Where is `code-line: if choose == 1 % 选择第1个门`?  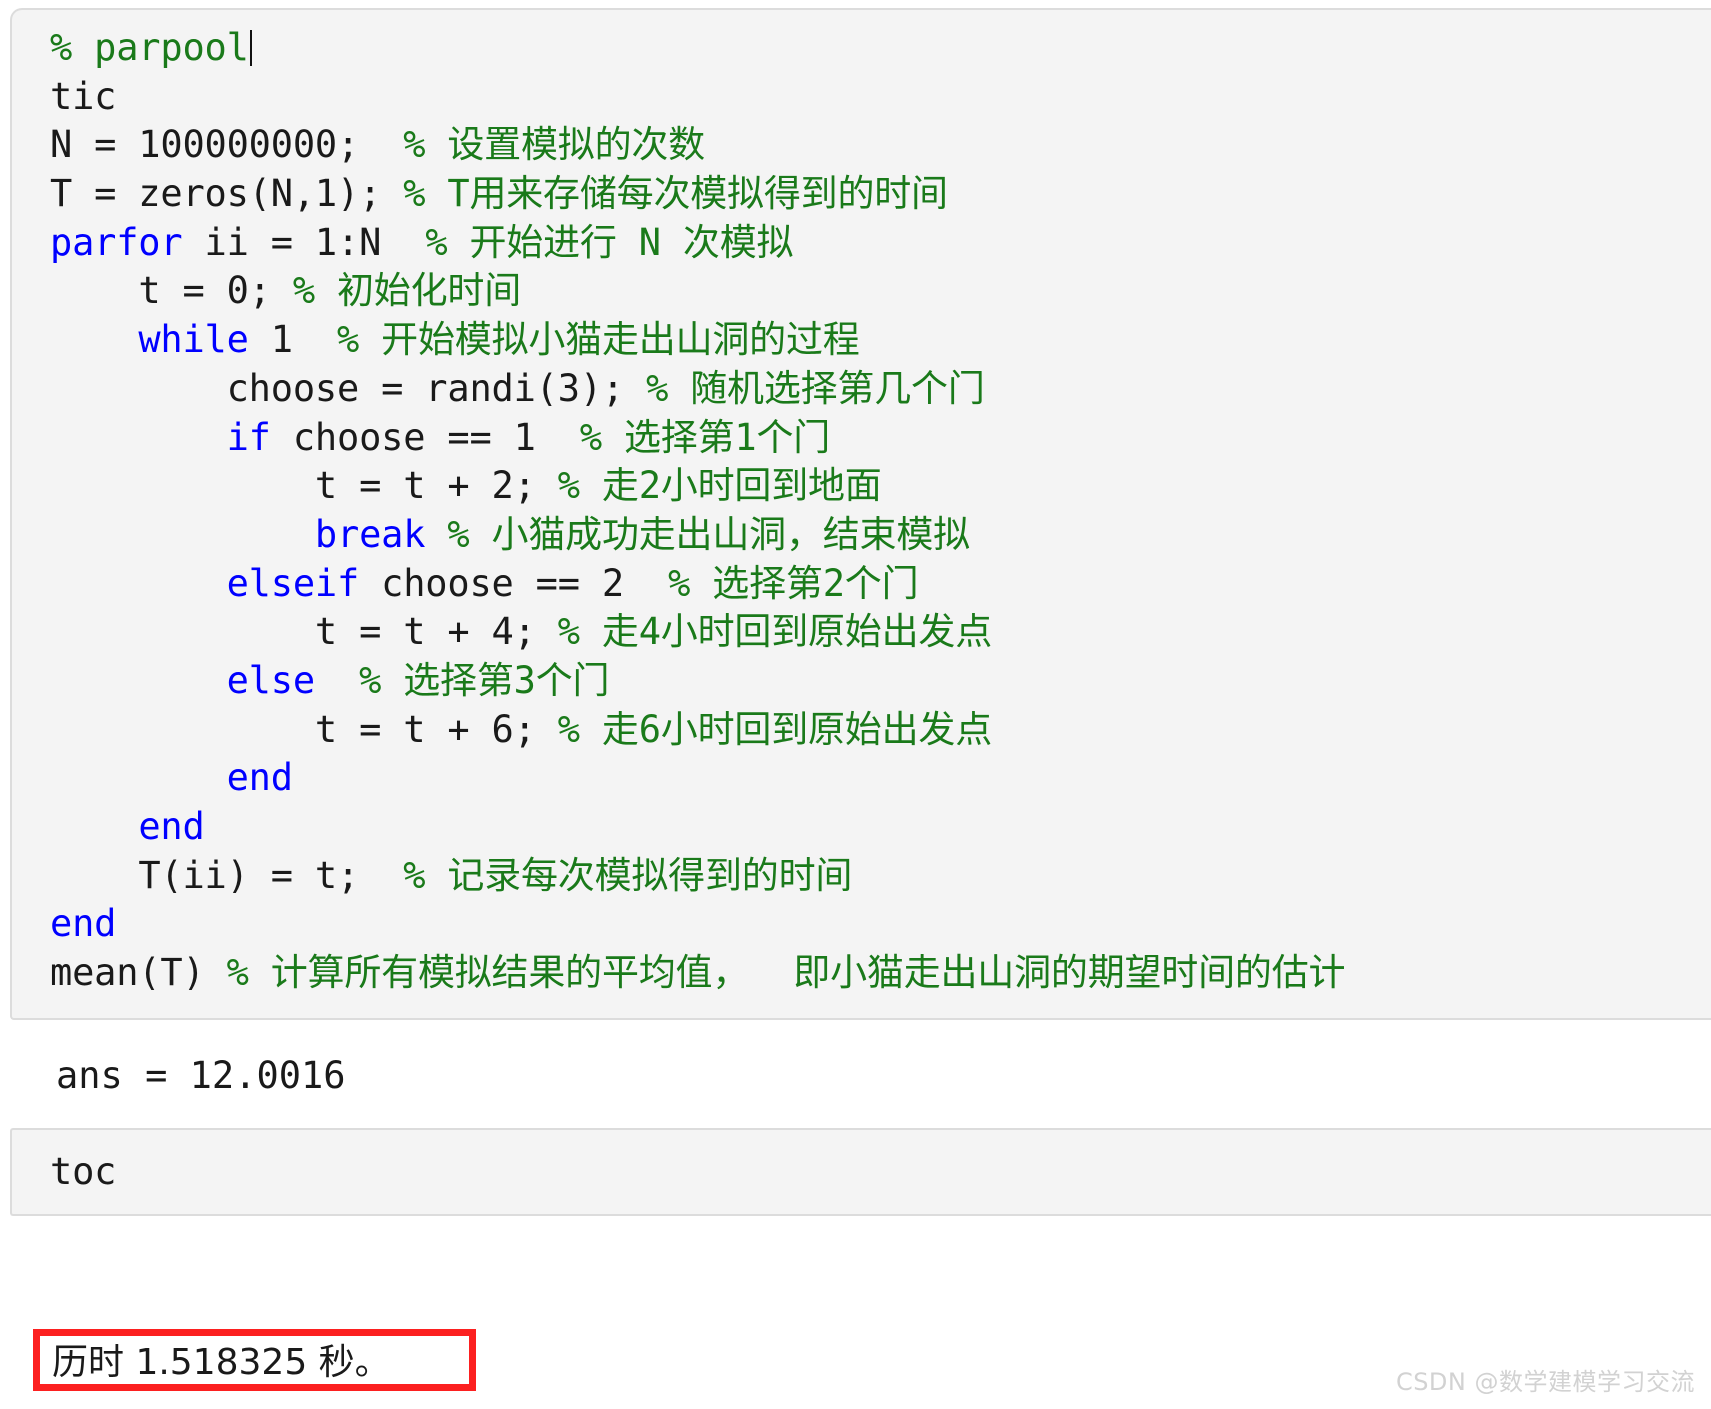 code-line: if choose == 1 % 选择第1个门 is located at coordinates (880, 438).